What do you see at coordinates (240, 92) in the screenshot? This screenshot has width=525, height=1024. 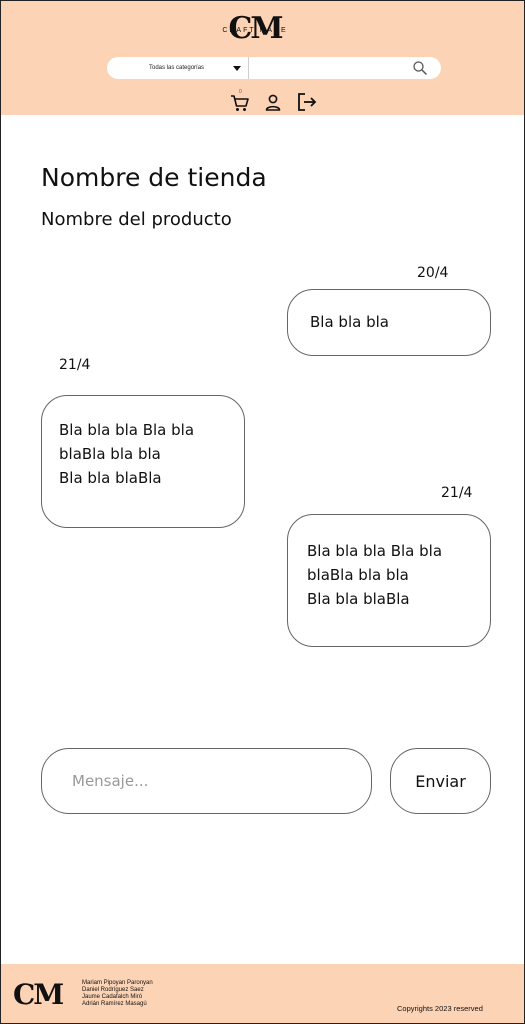 I see `cart-badge: 0` at bounding box center [240, 92].